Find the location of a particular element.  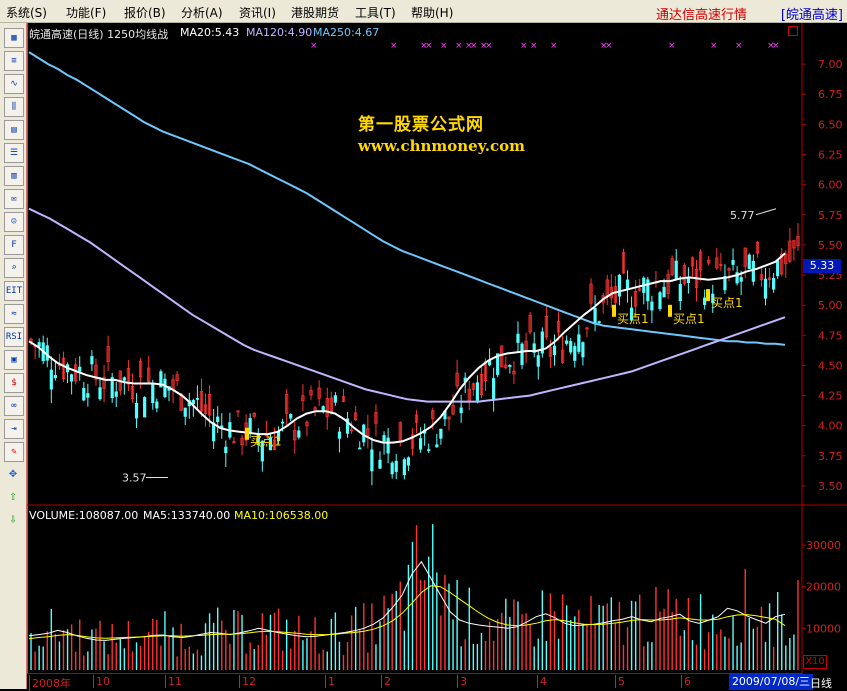

watermark-cn: 第一股票公式网 is located at coordinates (421, 125).